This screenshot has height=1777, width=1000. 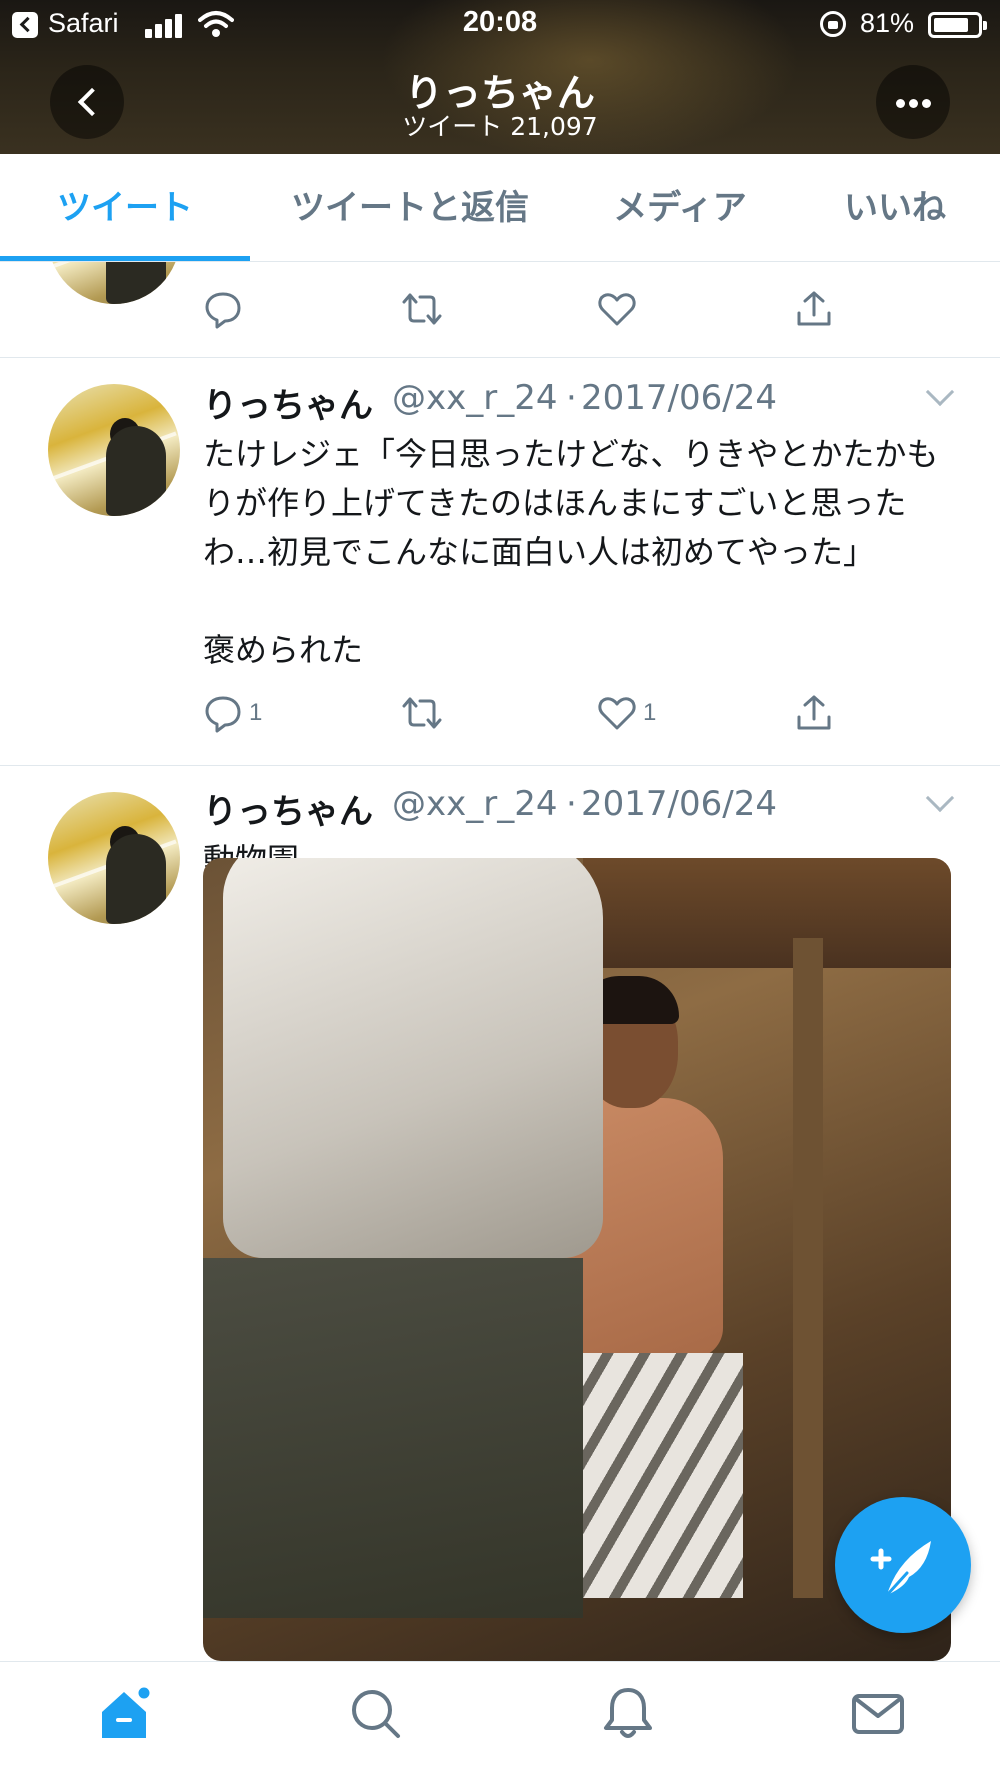 I want to click on mail-icon, so click(x=878, y=1714).